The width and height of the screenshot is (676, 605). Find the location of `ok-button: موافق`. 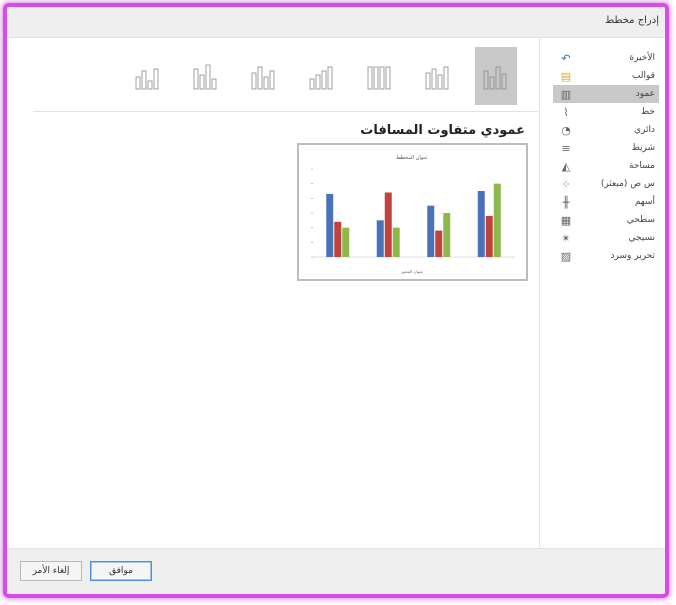

ok-button: موافق is located at coordinates (121, 571).